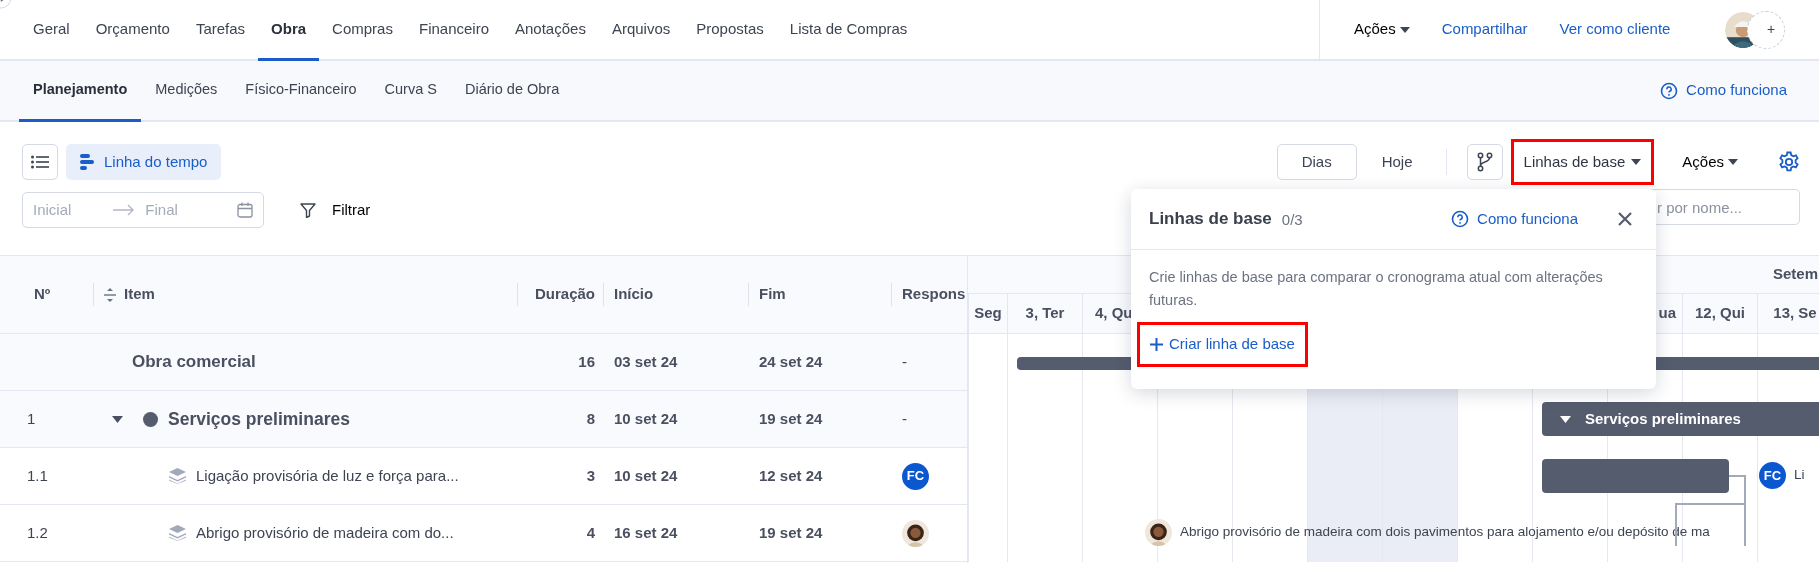 The height and width of the screenshot is (564, 1819). Describe the element at coordinates (1292, 220) in the screenshot. I see `baseline-count: 0/3` at that location.